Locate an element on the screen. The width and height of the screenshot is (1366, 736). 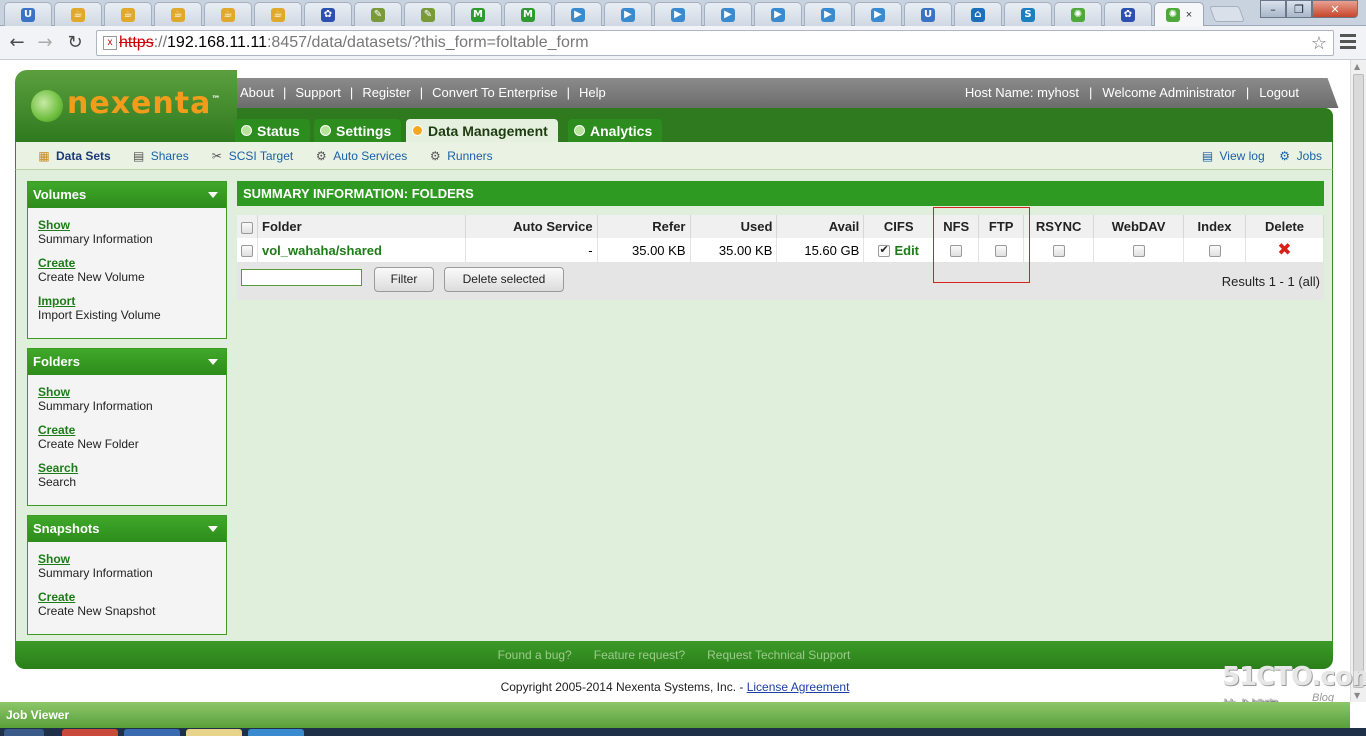
top-link-register: Register is located at coordinates (386, 92).